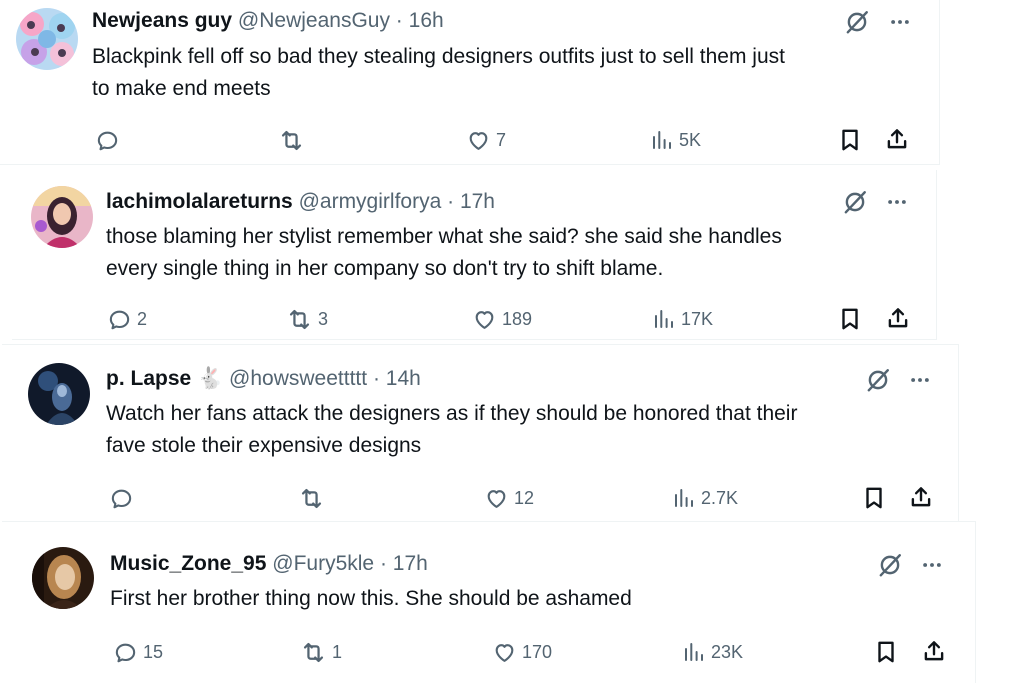 The width and height of the screenshot is (1024, 683). I want to click on like-count: 12, so click(524, 497).